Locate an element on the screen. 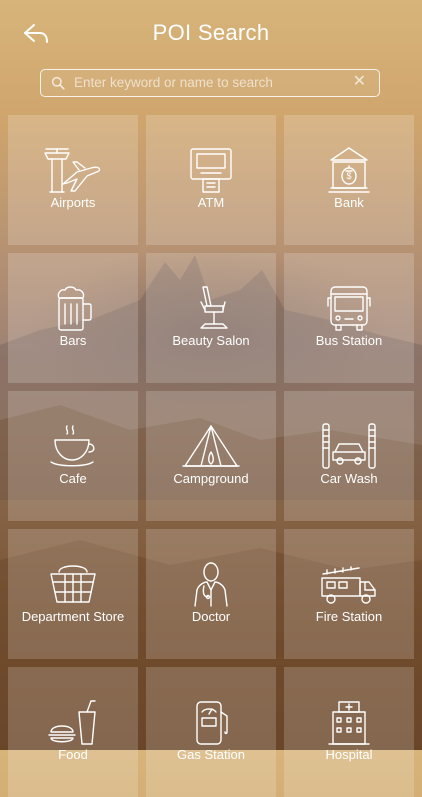 The height and width of the screenshot is (797, 422). gas-pump-icon is located at coordinates (212, 723).